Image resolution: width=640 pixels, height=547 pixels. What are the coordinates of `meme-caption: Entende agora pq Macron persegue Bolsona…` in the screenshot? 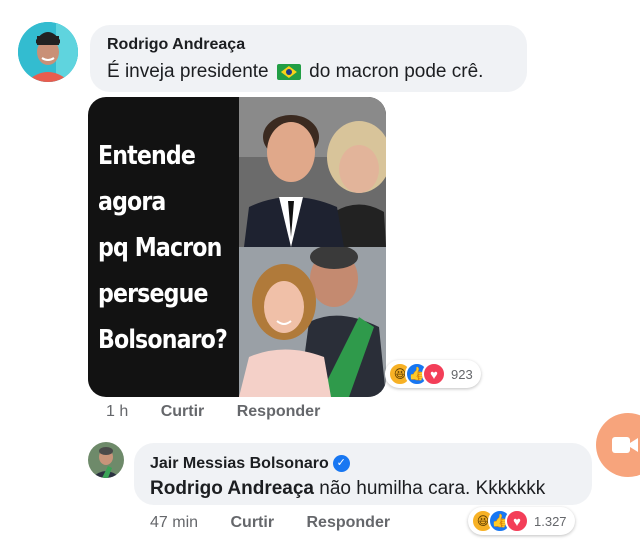 It's located at (163, 248).